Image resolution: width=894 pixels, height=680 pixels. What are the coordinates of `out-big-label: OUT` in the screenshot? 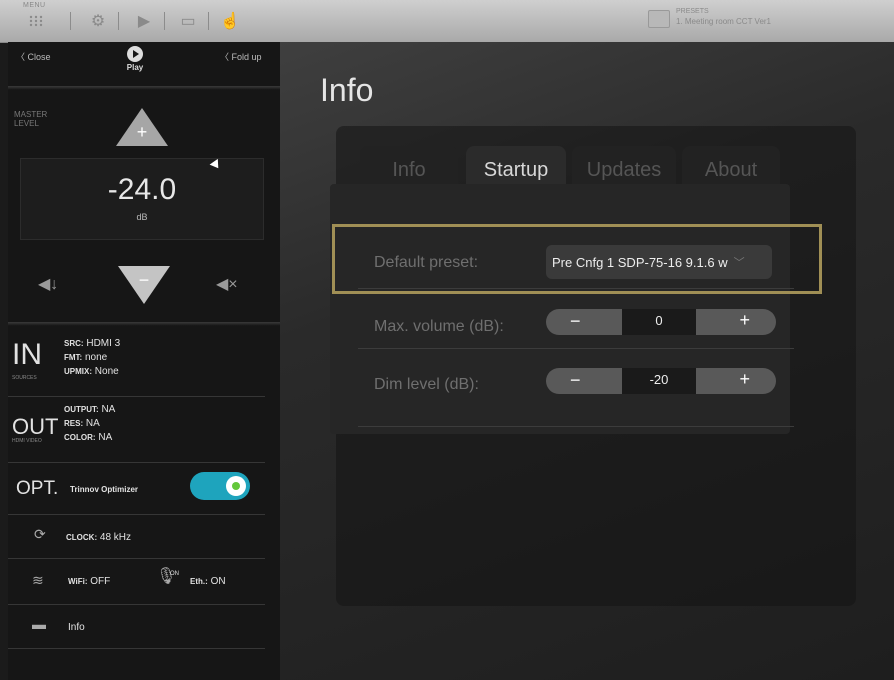 It's located at (35, 426).